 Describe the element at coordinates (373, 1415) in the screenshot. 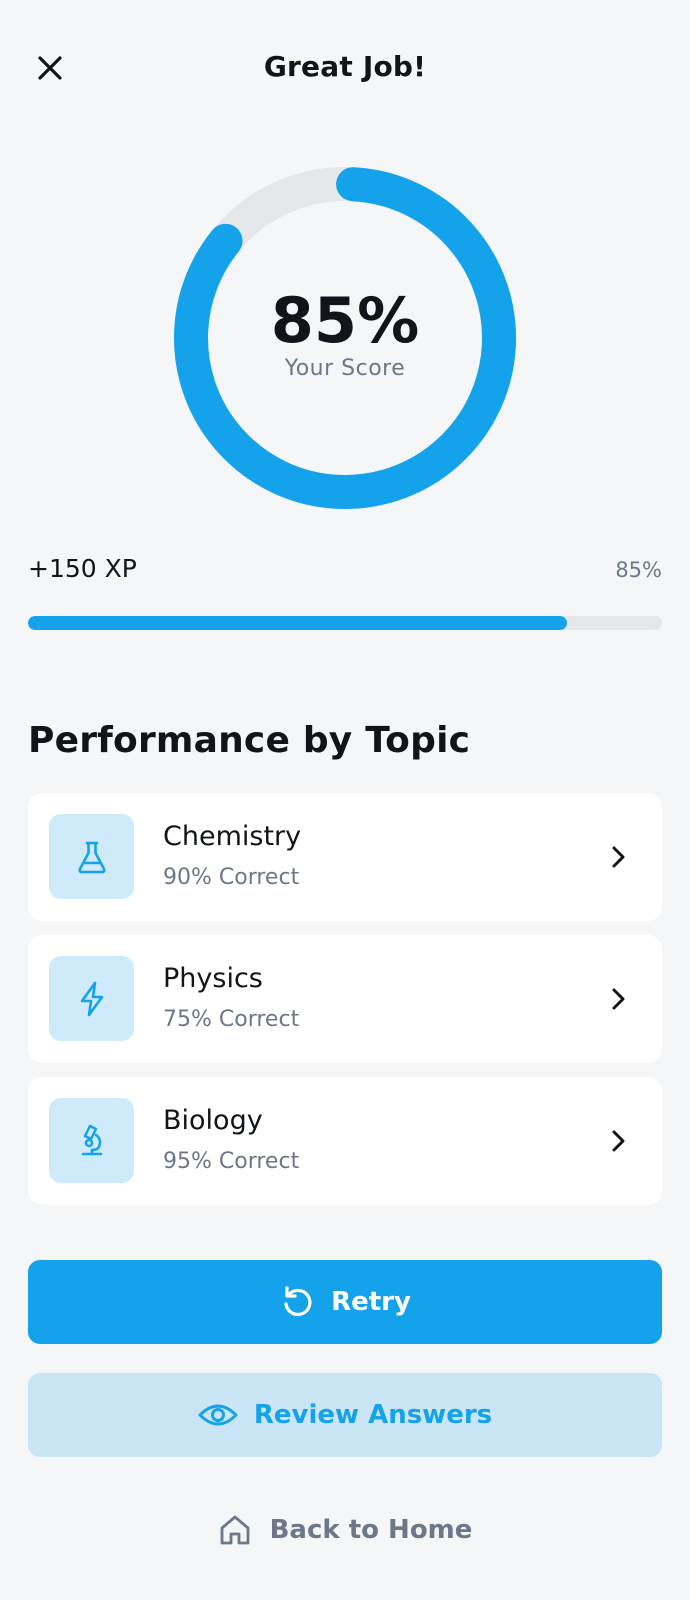

I see `review-answers-label: Review Answers` at that location.